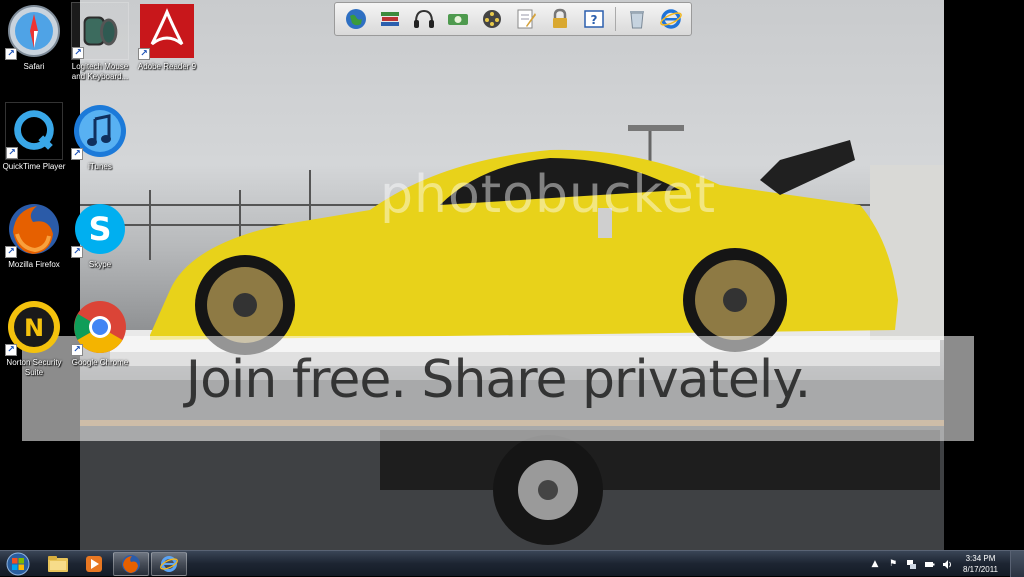 This screenshot has height=577, width=1024. I want to click on media-player-icon, so click(94, 564).